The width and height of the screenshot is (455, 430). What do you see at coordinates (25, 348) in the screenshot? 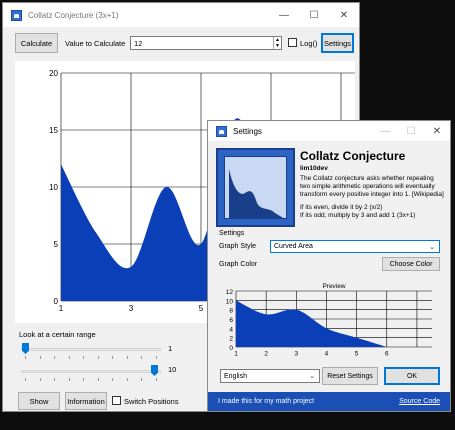
I see `range-start-thumb` at bounding box center [25, 348].